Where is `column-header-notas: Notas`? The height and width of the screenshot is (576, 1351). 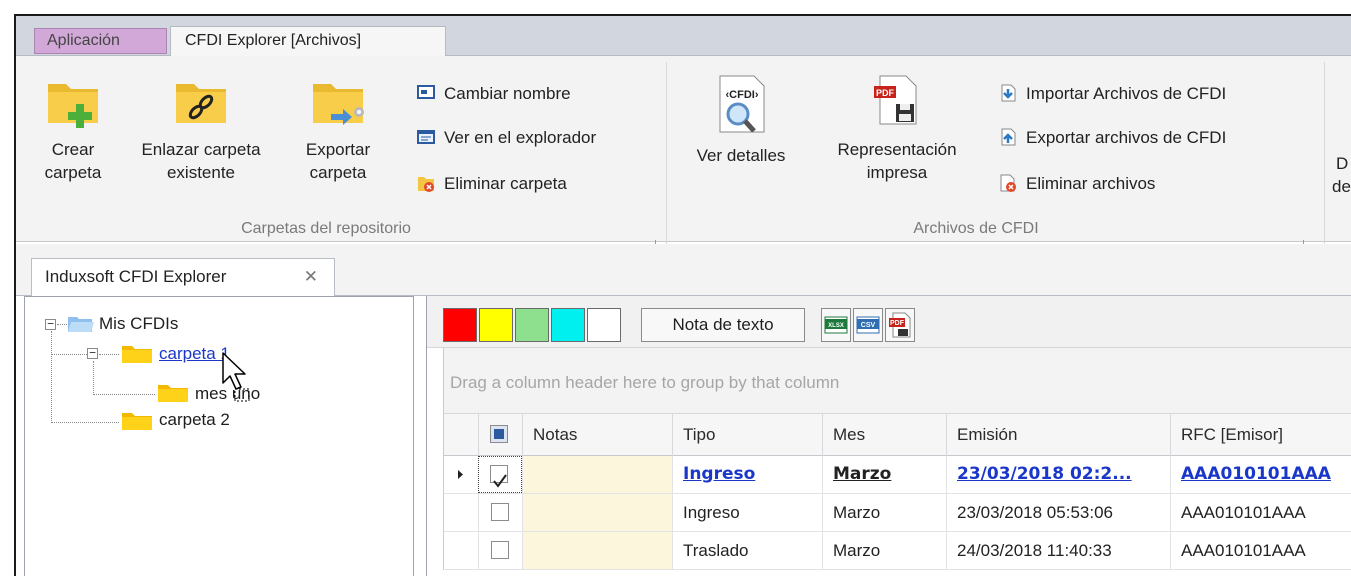 column-header-notas: Notas is located at coordinates (597, 435).